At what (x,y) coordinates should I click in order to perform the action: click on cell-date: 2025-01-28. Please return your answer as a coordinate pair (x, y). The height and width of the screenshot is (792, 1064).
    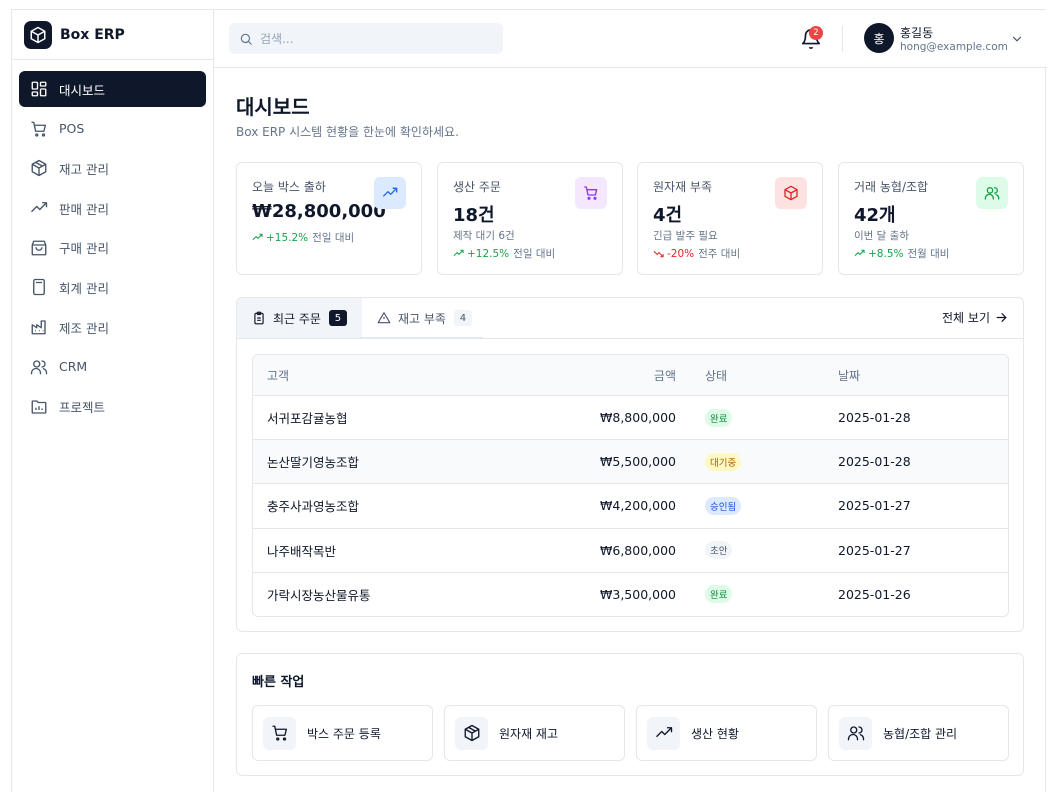
    Looking at the image, I should click on (874, 418).